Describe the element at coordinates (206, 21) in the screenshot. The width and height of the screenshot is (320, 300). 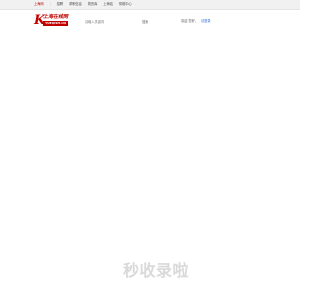
I see `login-link: 请登录` at that location.